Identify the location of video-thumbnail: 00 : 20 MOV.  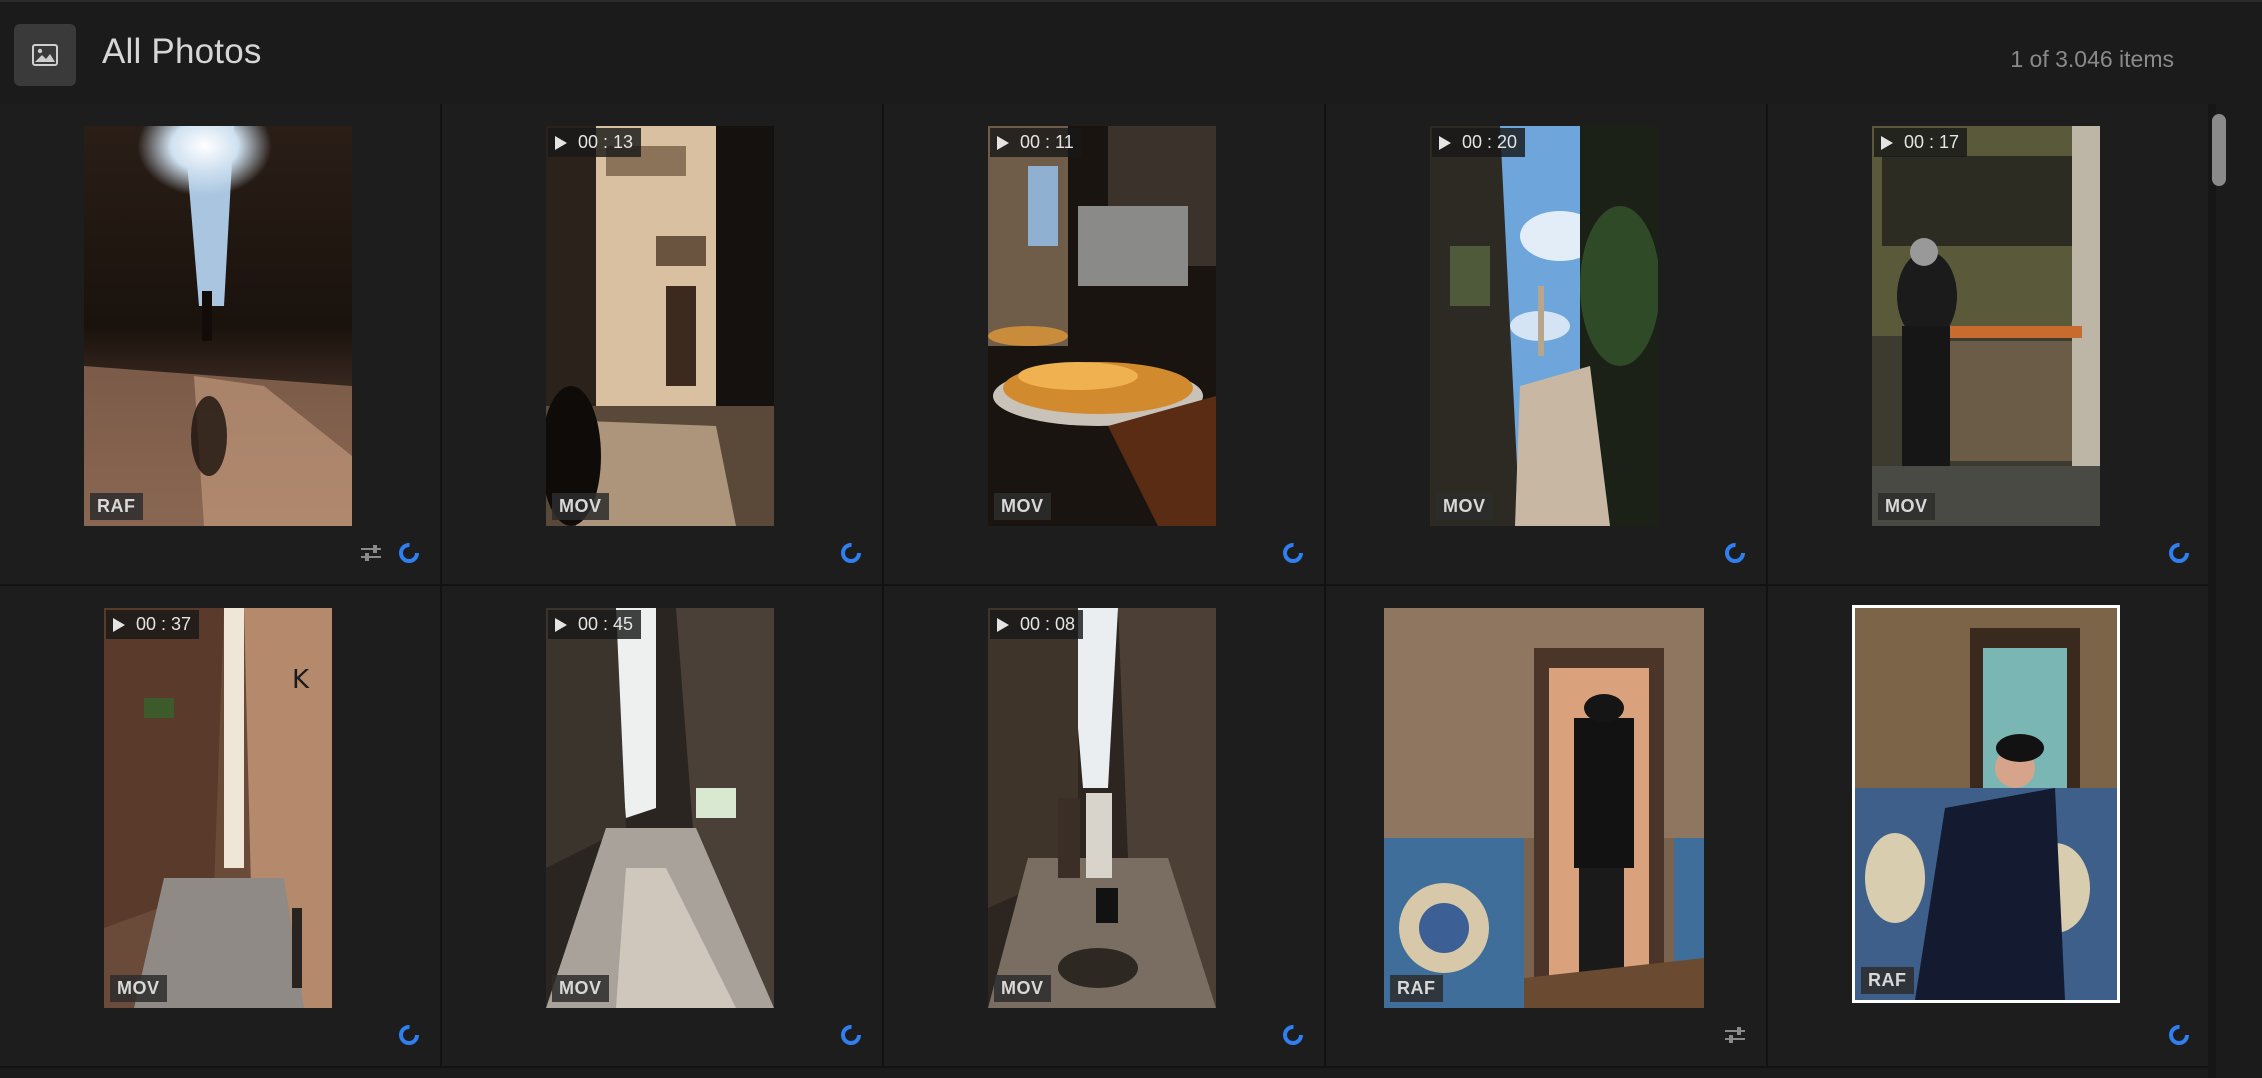
(1544, 326).